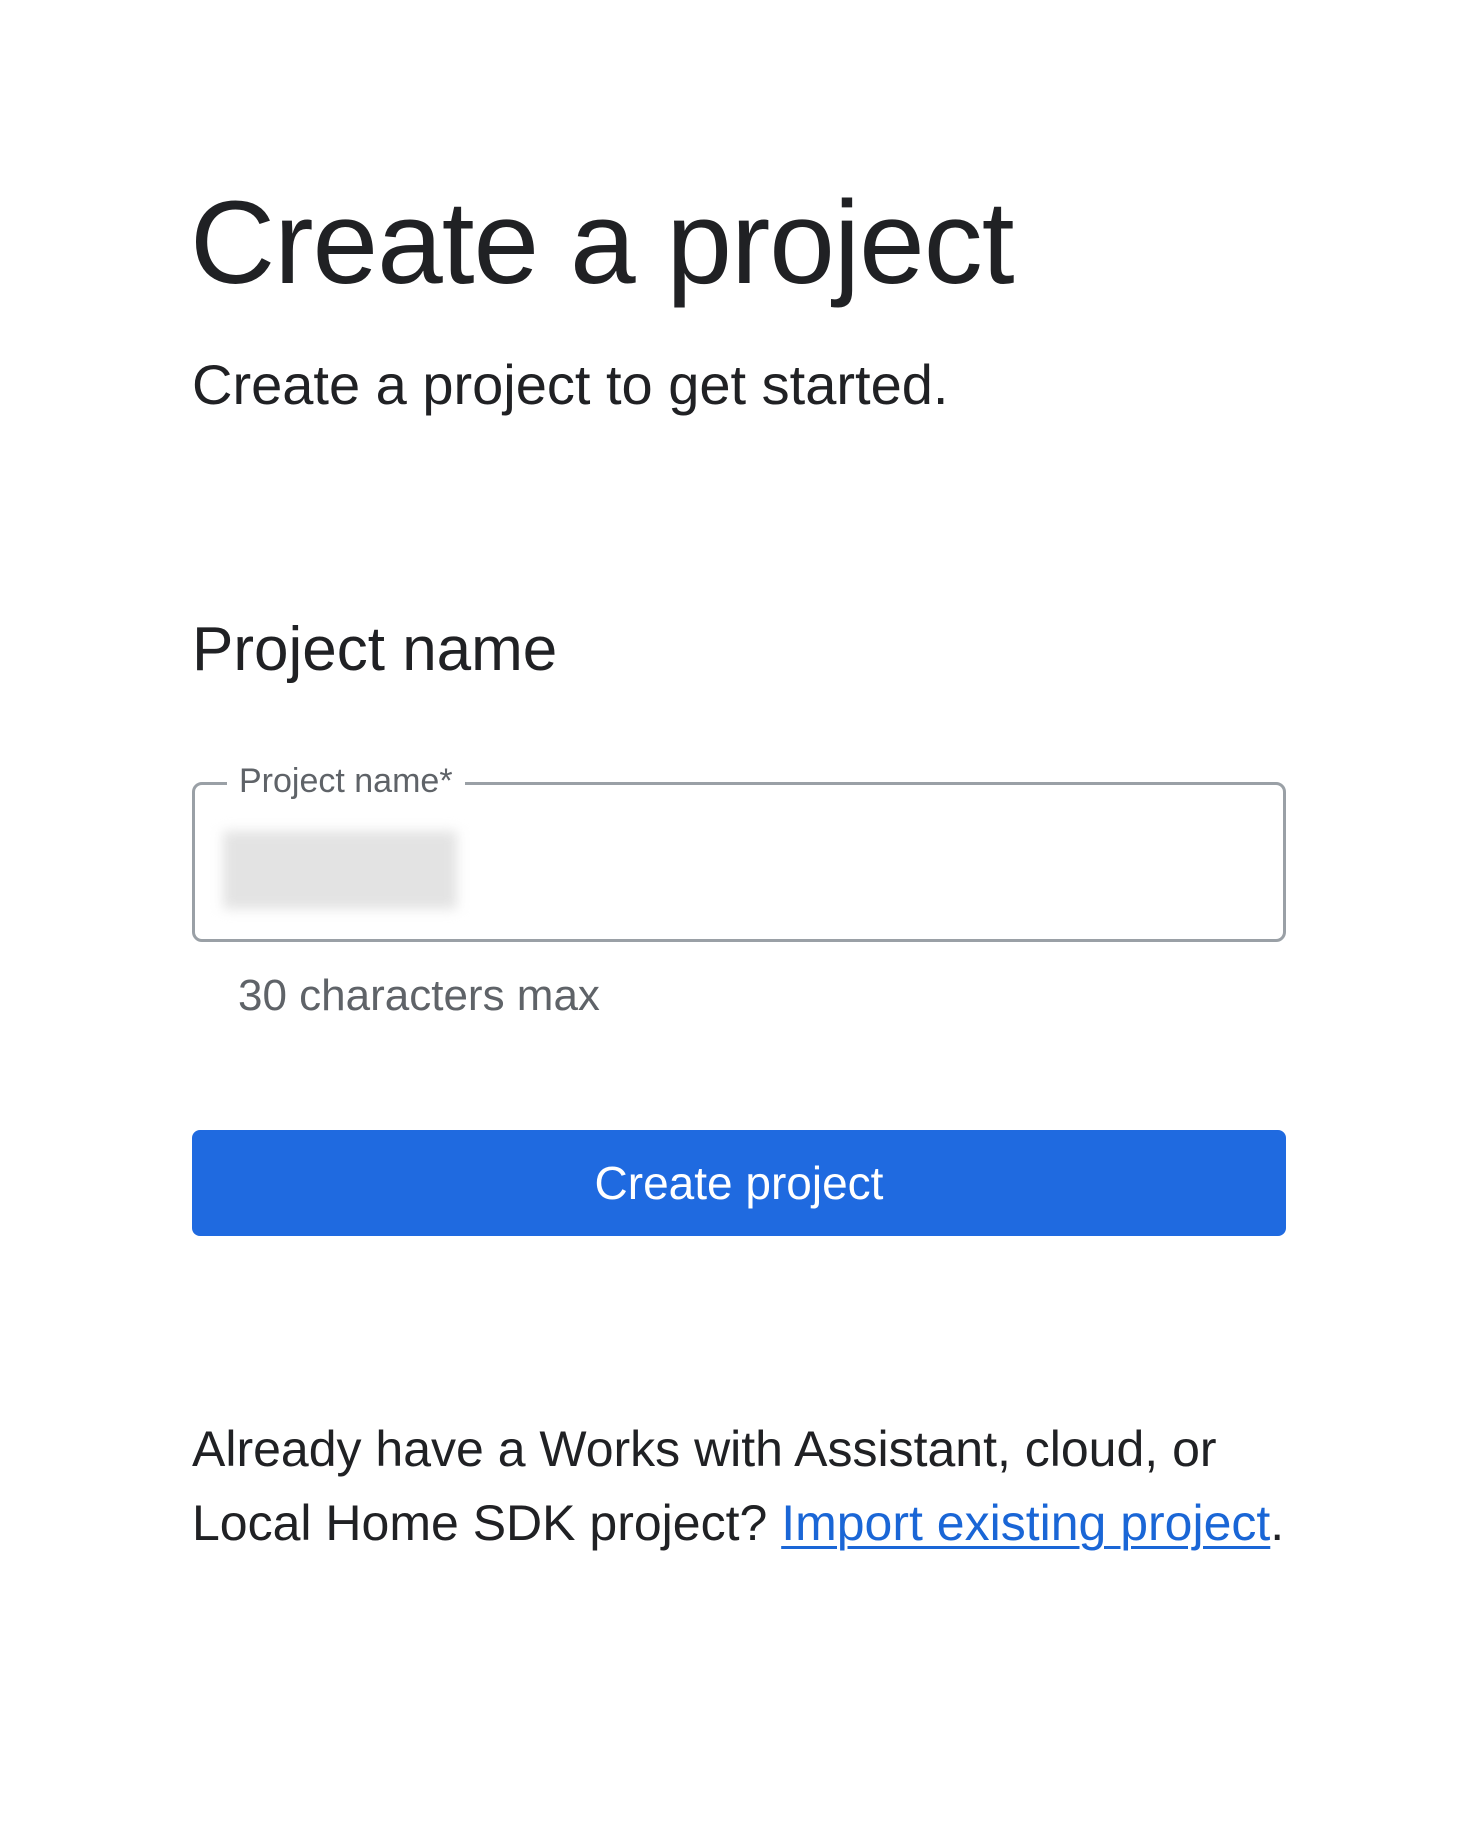 The width and height of the screenshot is (1476, 1826). What do you see at coordinates (1277, 1523) in the screenshot?
I see `import-message-period: .` at bounding box center [1277, 1523].